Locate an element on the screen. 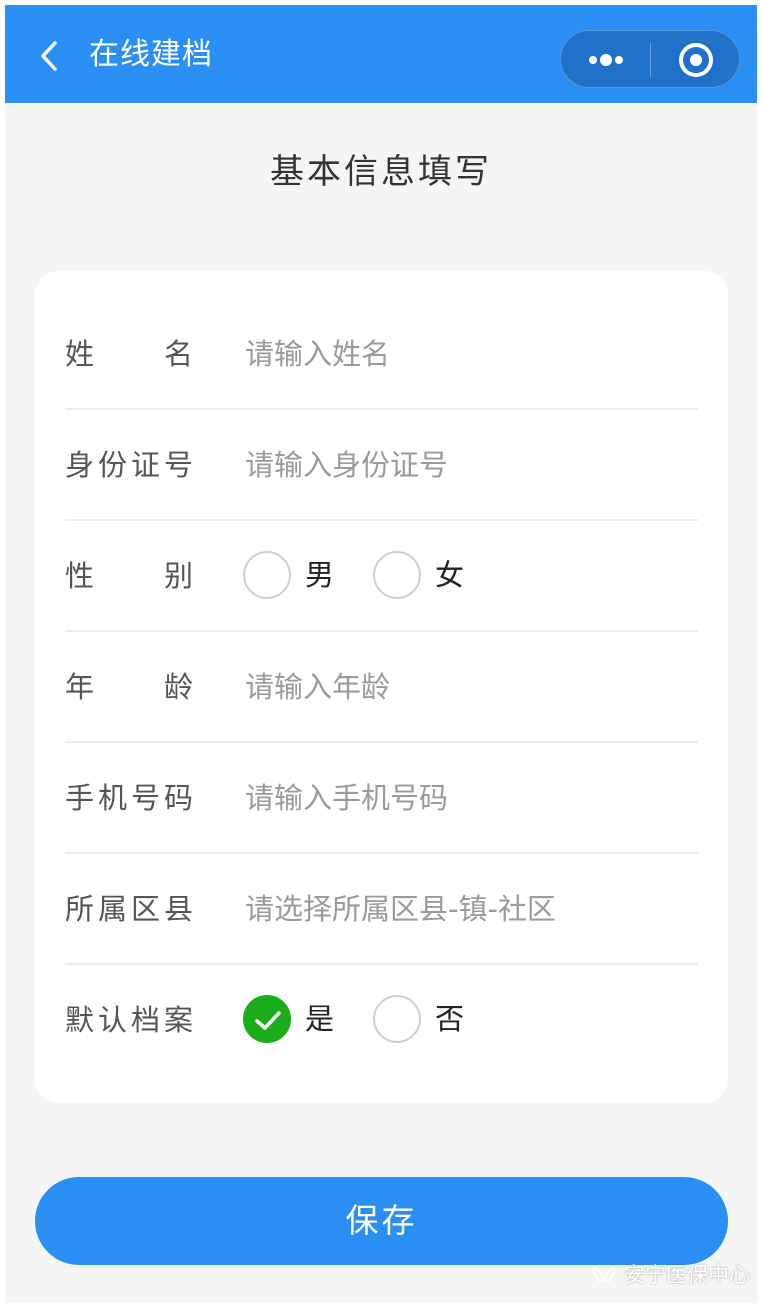 This screenshot has width=762, height=1306. watermark-text: 安宁医保中心 is located at coordinates (687, 1275).